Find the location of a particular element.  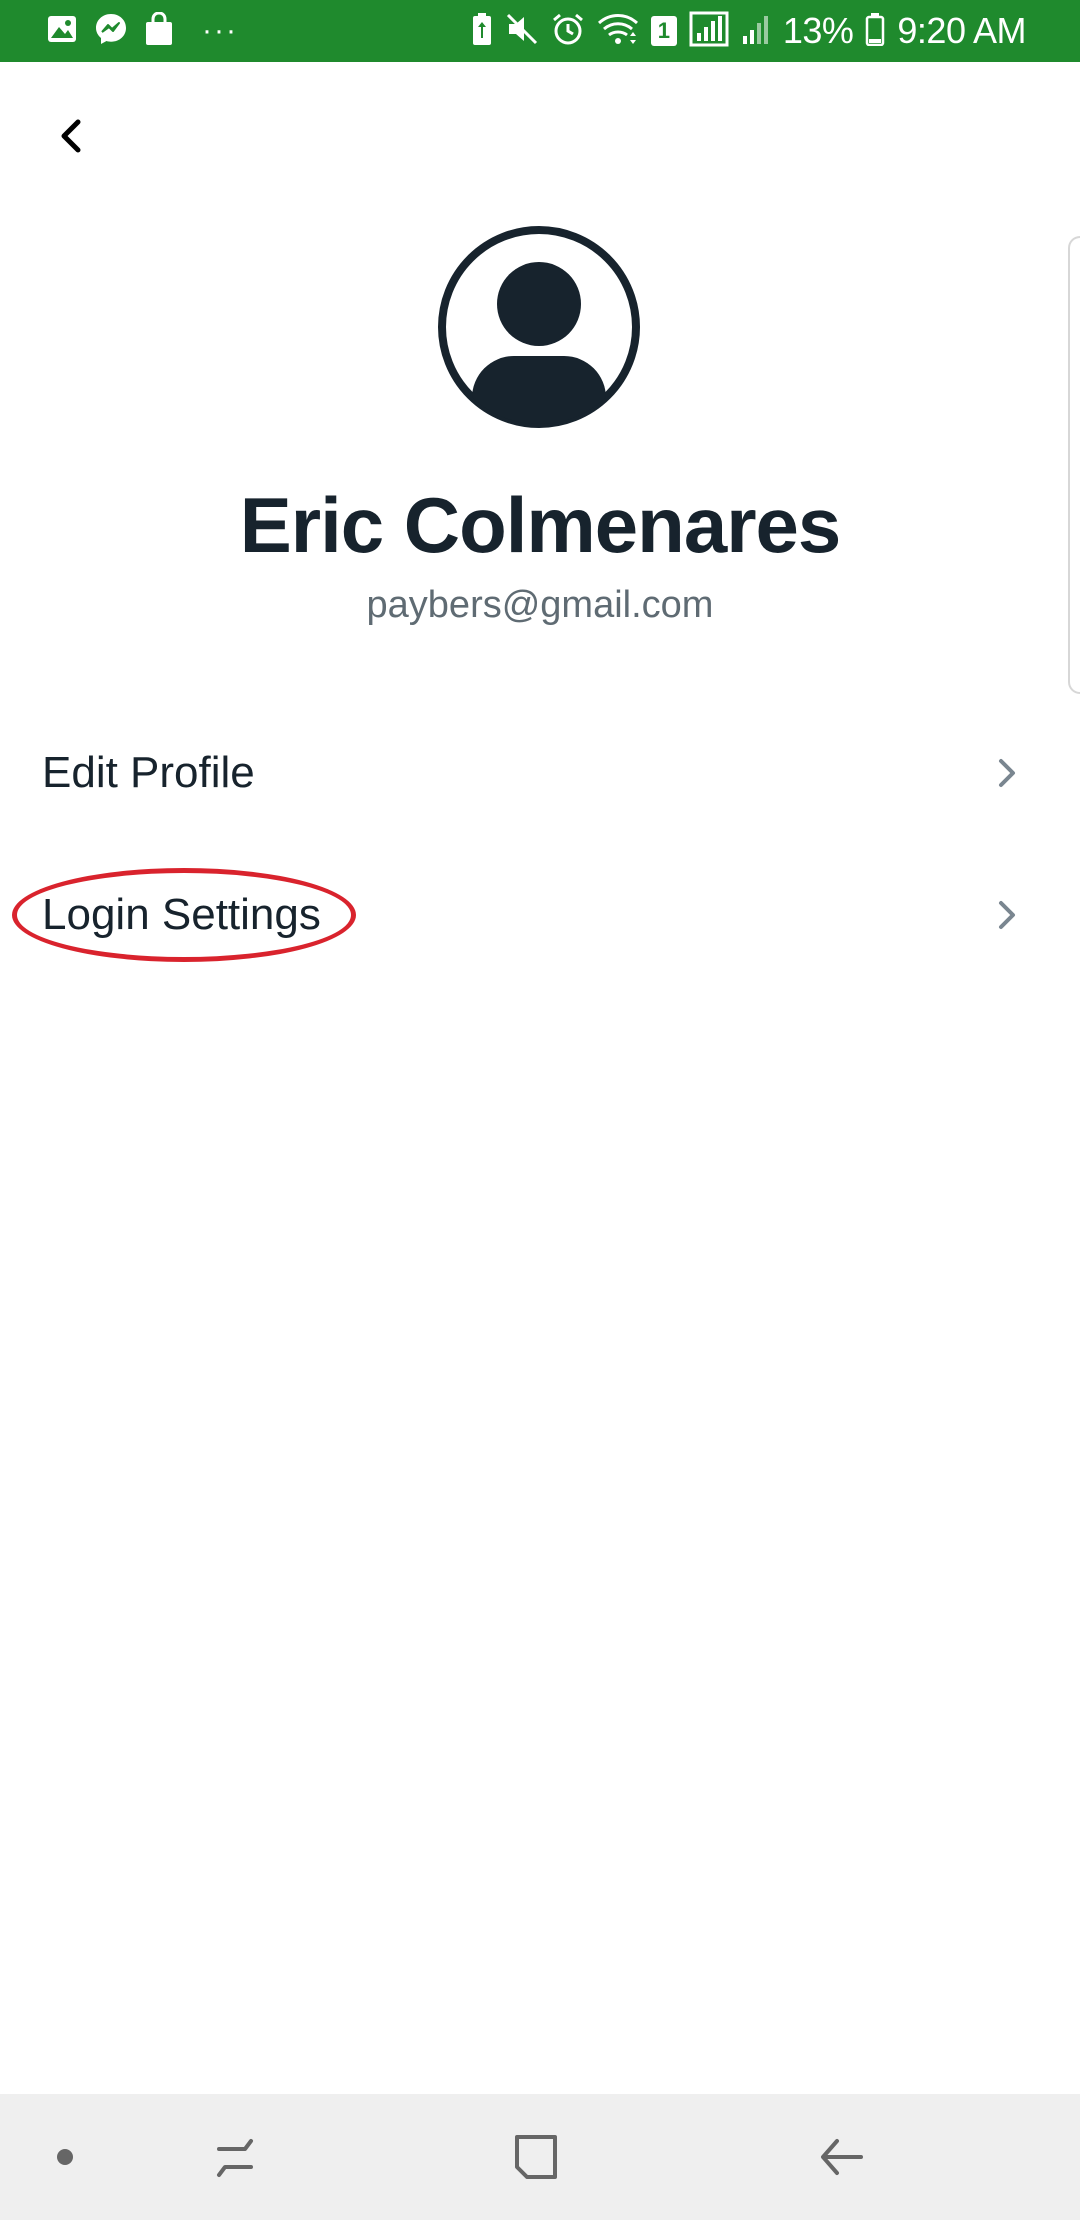

status-bar: ··· 1 13% 9:20 AM is located at coordinates (540, 31).